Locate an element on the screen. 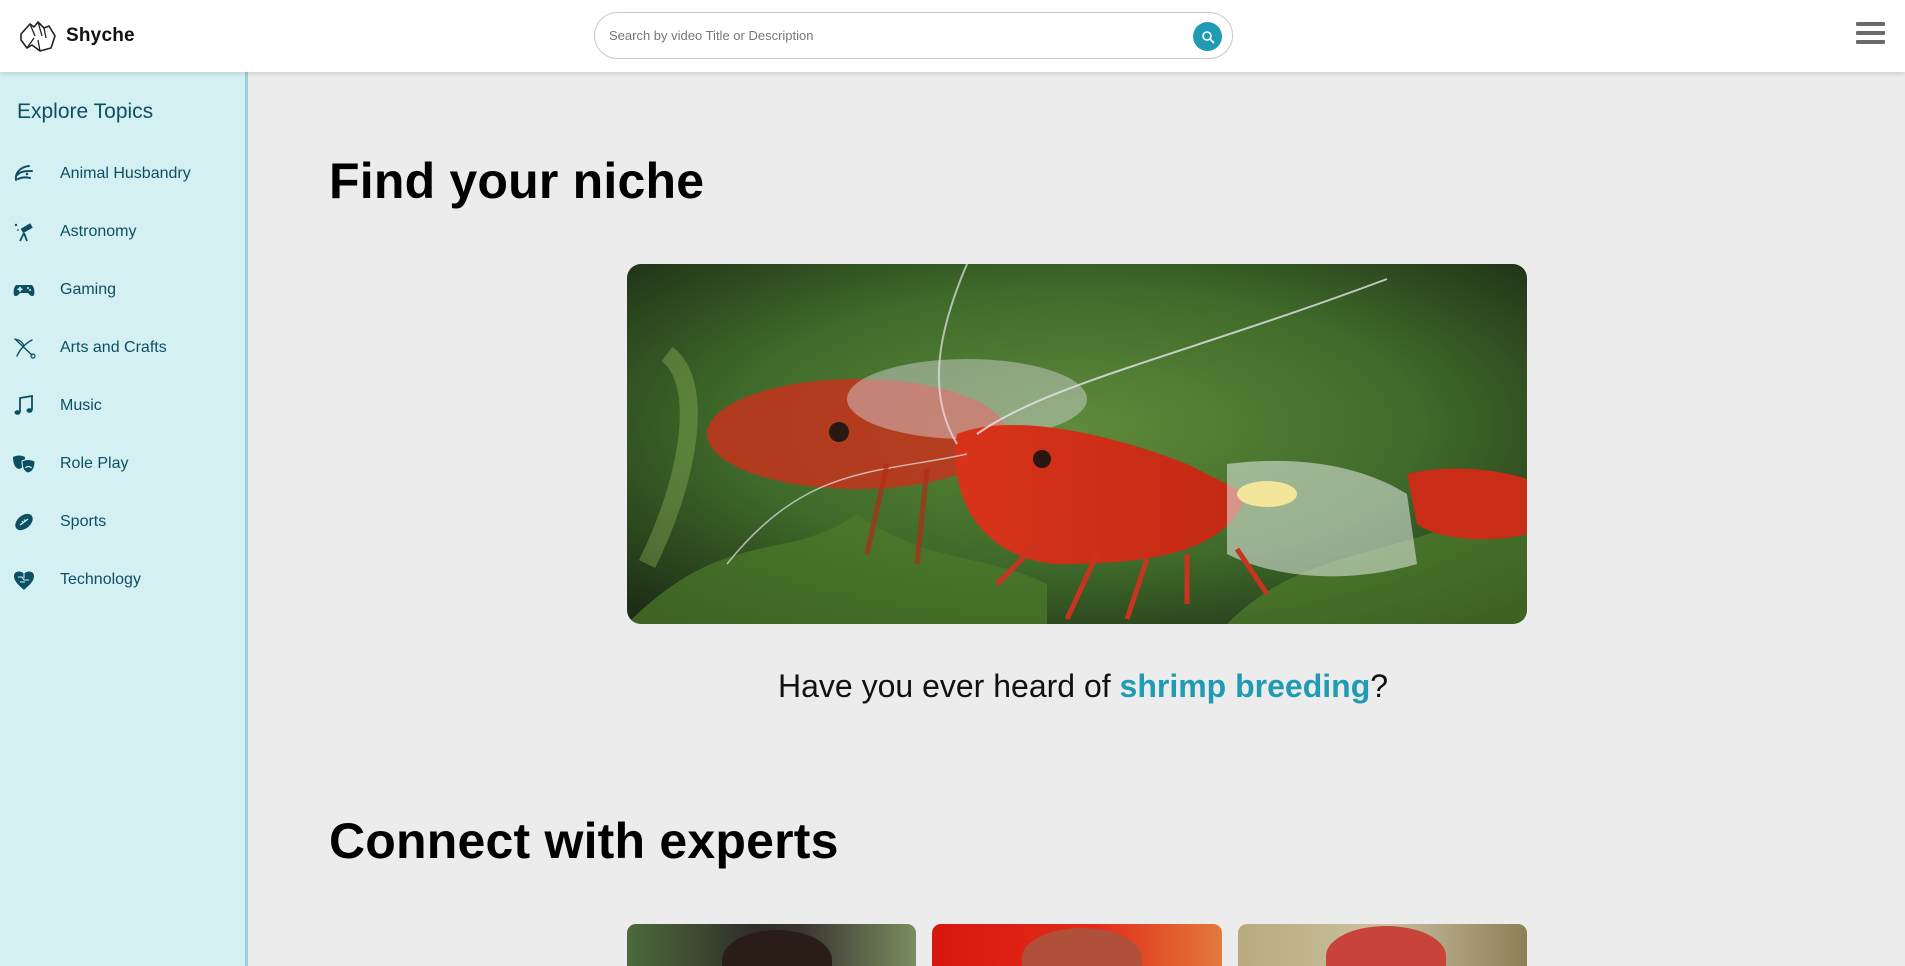  search-icon is located at coordinates (1207, 36).